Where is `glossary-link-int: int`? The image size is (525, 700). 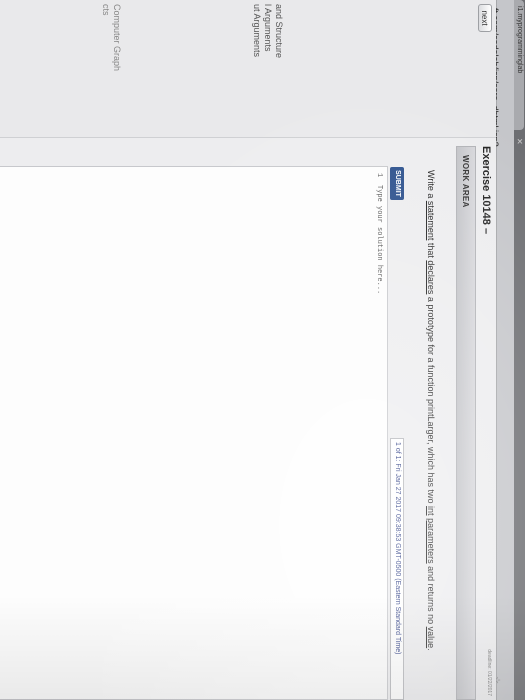
glossary-link-int: int is located at coordinates (431, 511).